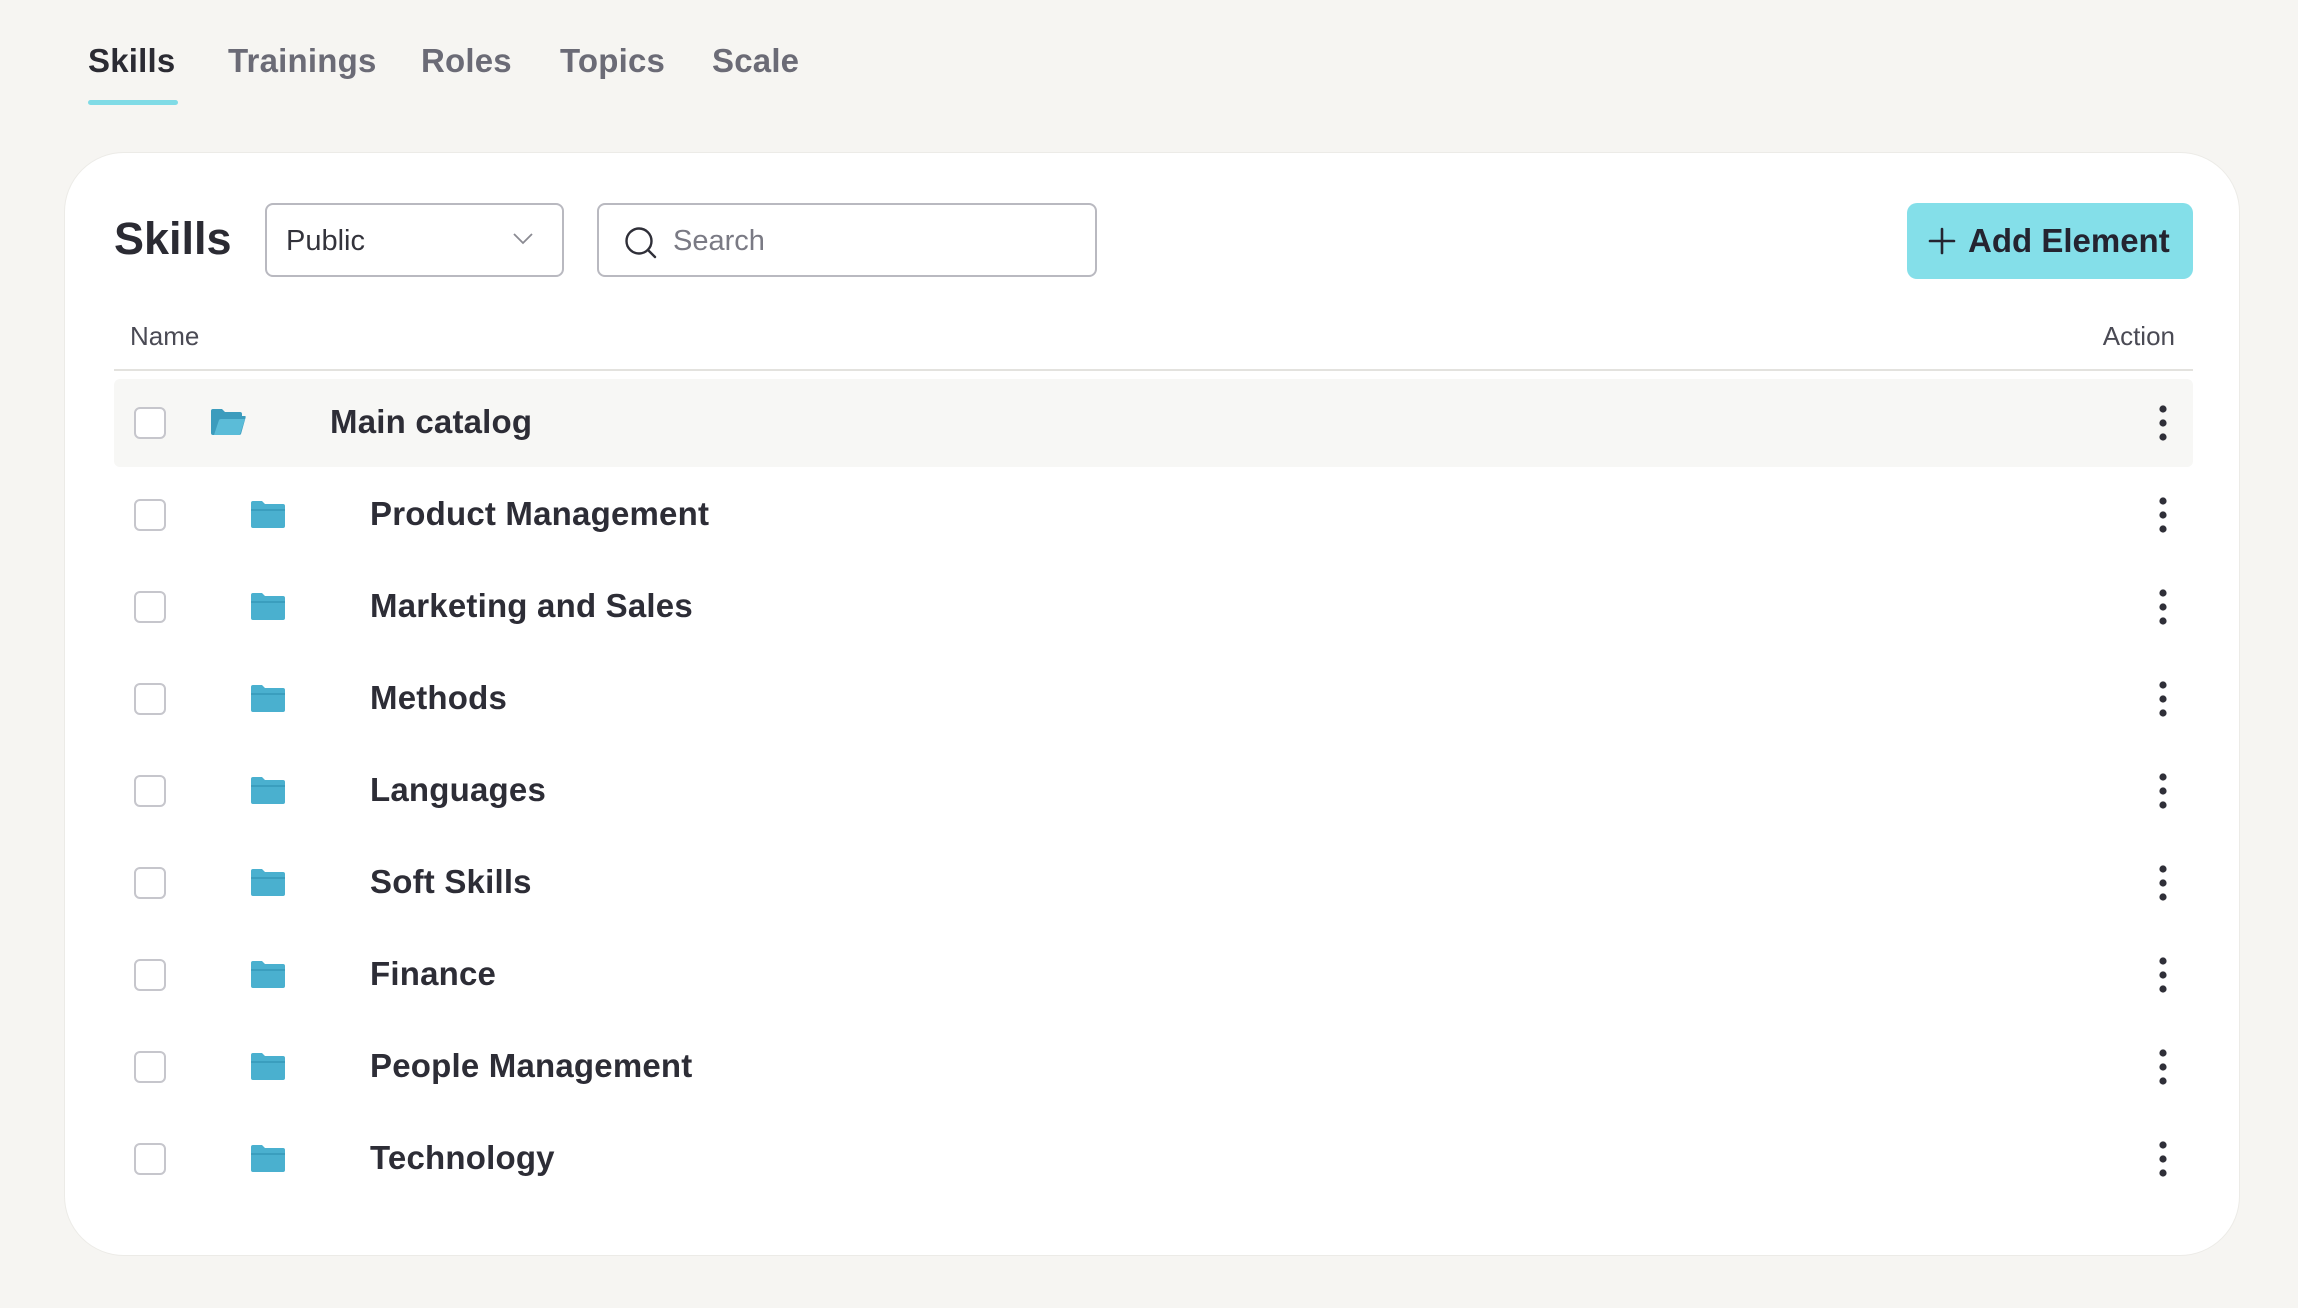 The image size is (2298, 1308). I want to click on tab-label: Skills, so click(132, 60).